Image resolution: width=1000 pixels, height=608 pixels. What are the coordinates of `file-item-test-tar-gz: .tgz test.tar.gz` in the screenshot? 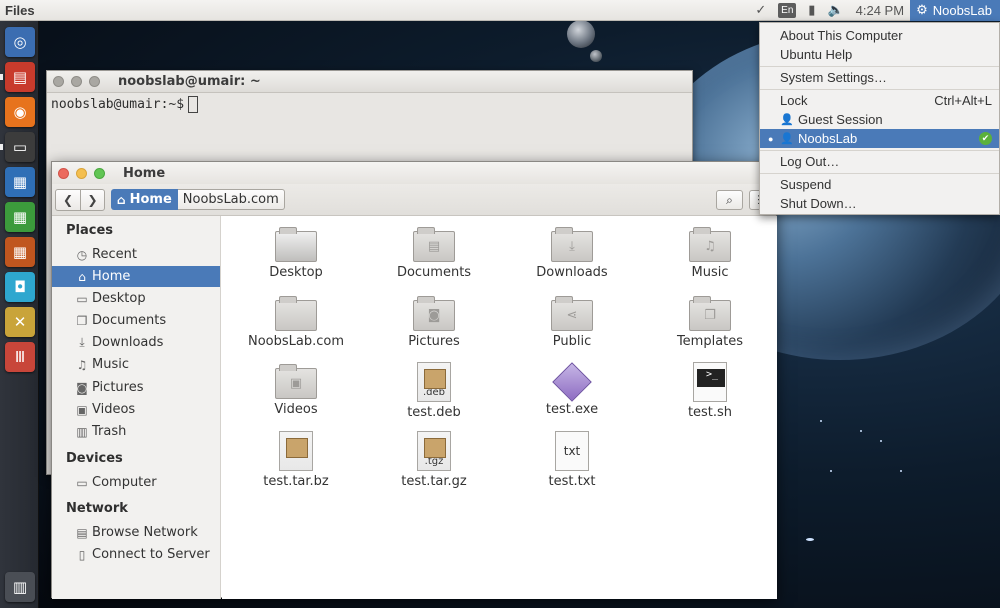 It's located at (434, 460).